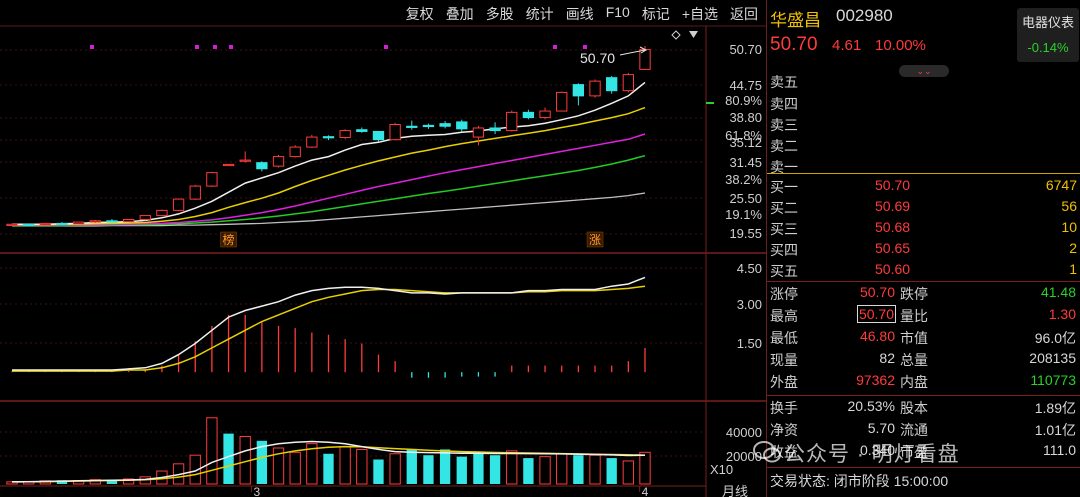 The image size is (1080, 497). Describe the element at coordinates (923, 123) in the screenshot. I see `sell-row: 卖三` at that location.